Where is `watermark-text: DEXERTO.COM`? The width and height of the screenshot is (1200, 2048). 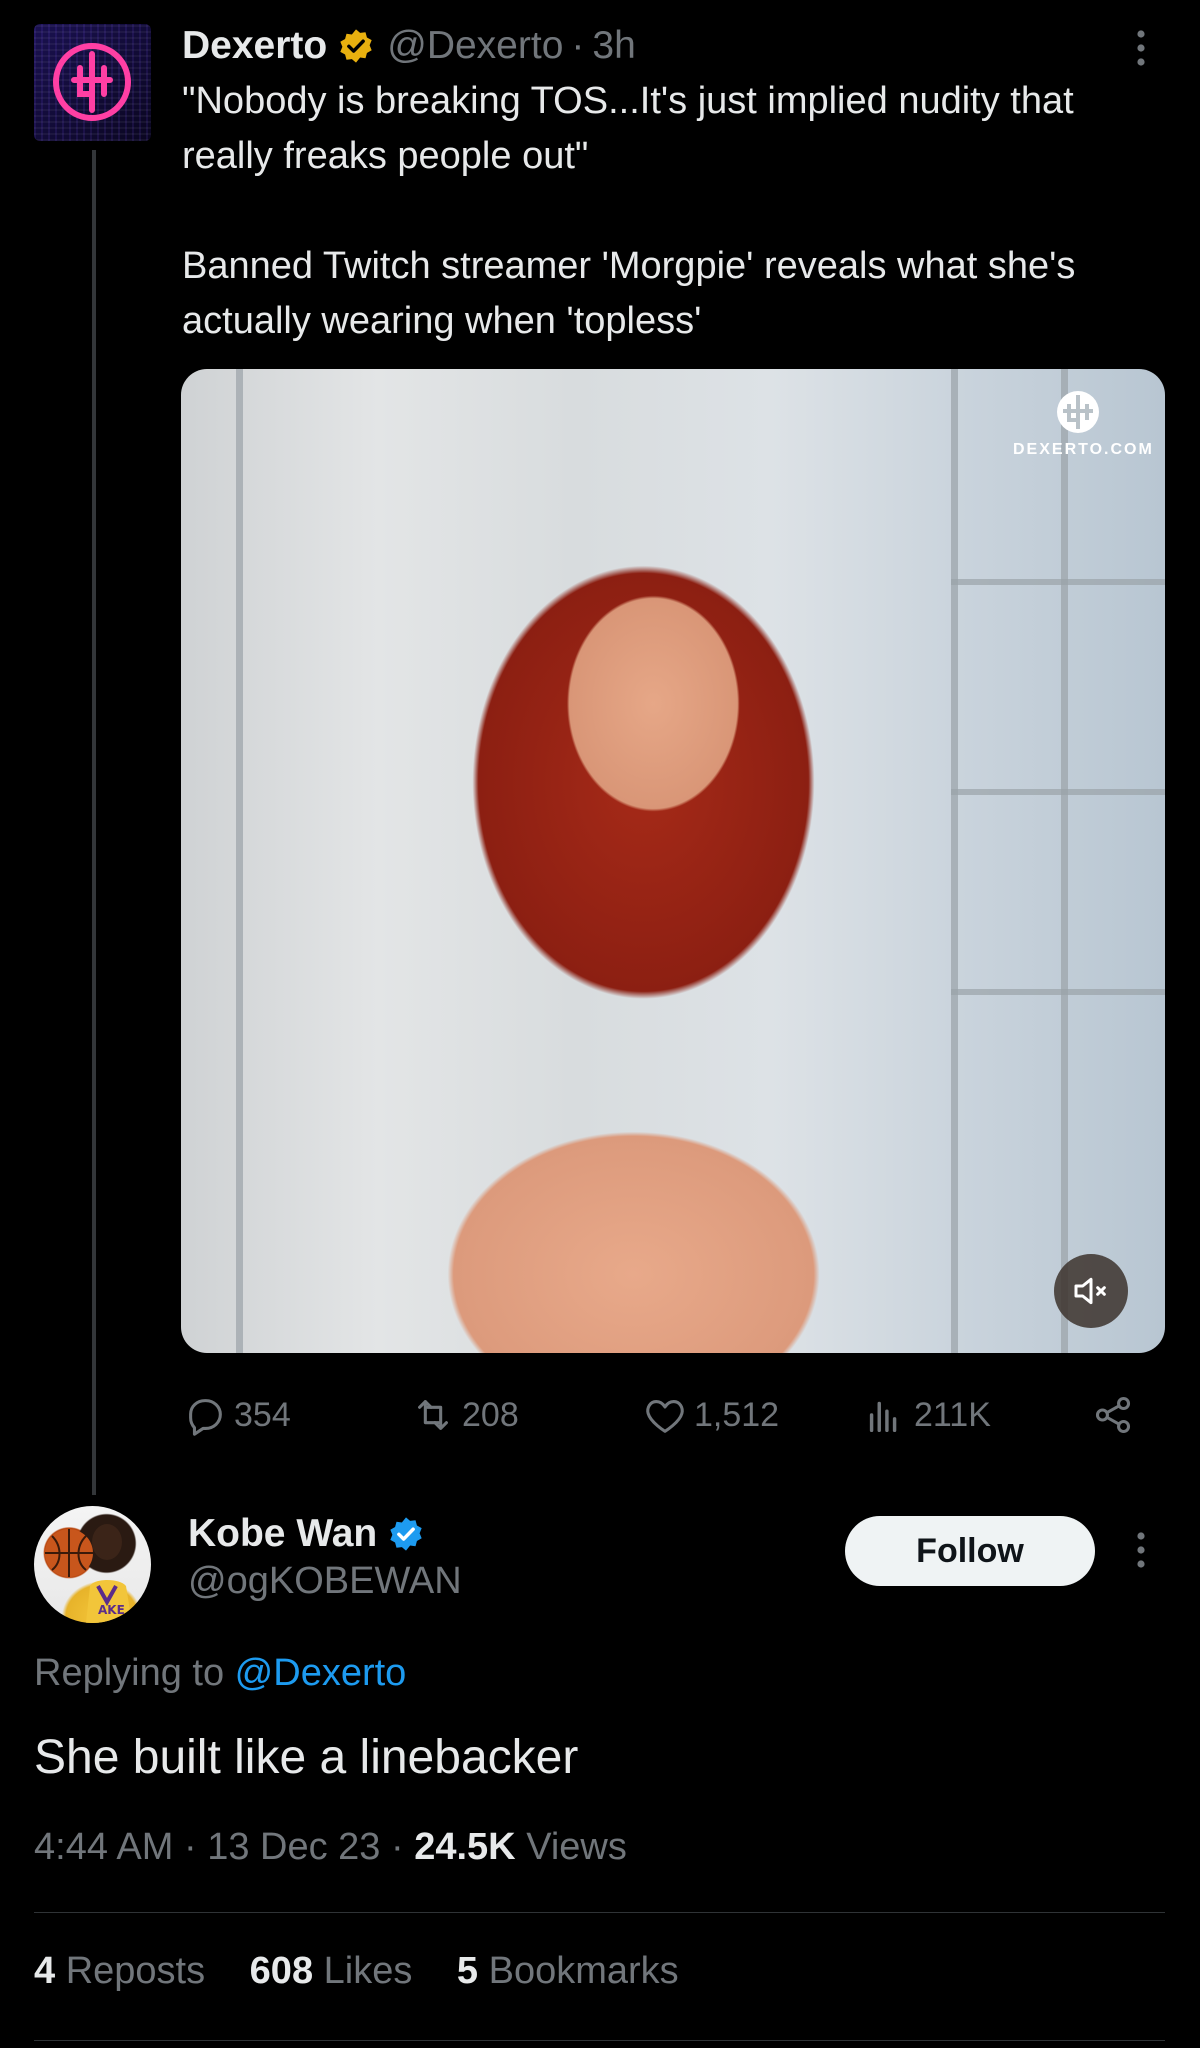 watermark-text: DEXERTO.COM is located at coordinates (1083, 449).